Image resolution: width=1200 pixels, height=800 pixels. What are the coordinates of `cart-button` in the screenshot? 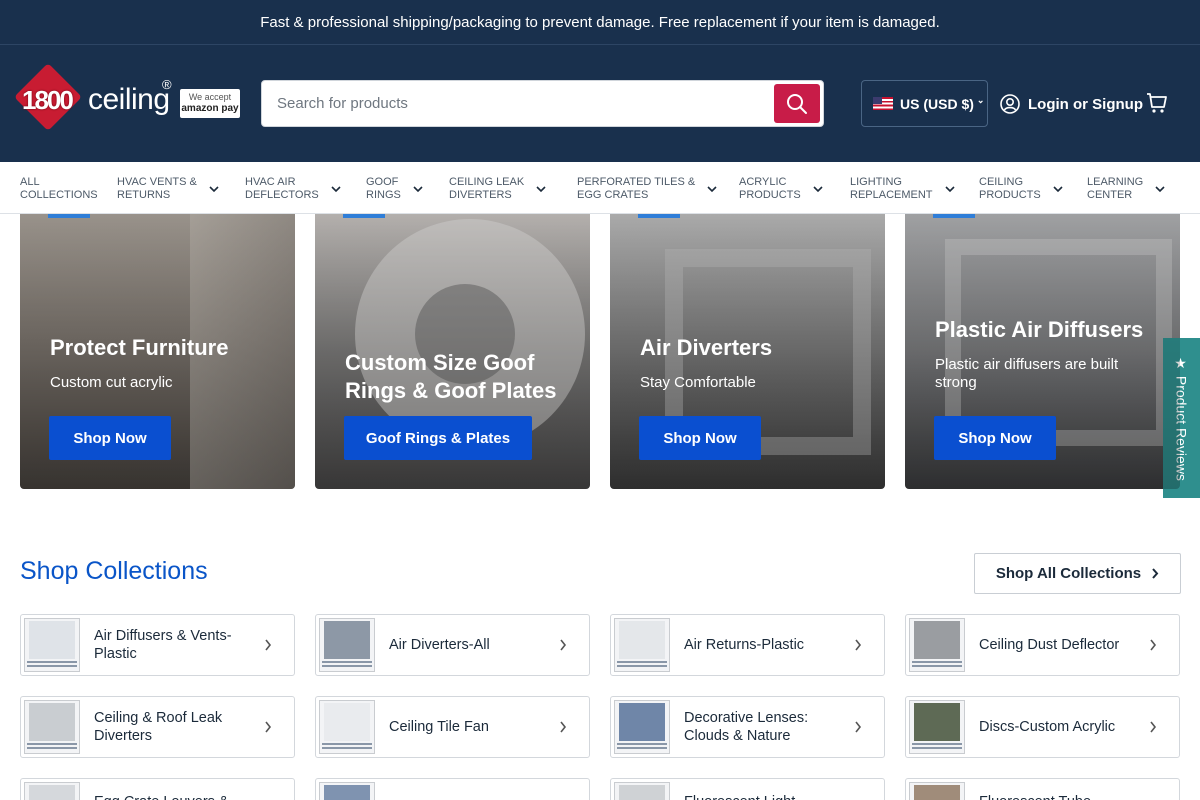 It's located at (1157, 105).